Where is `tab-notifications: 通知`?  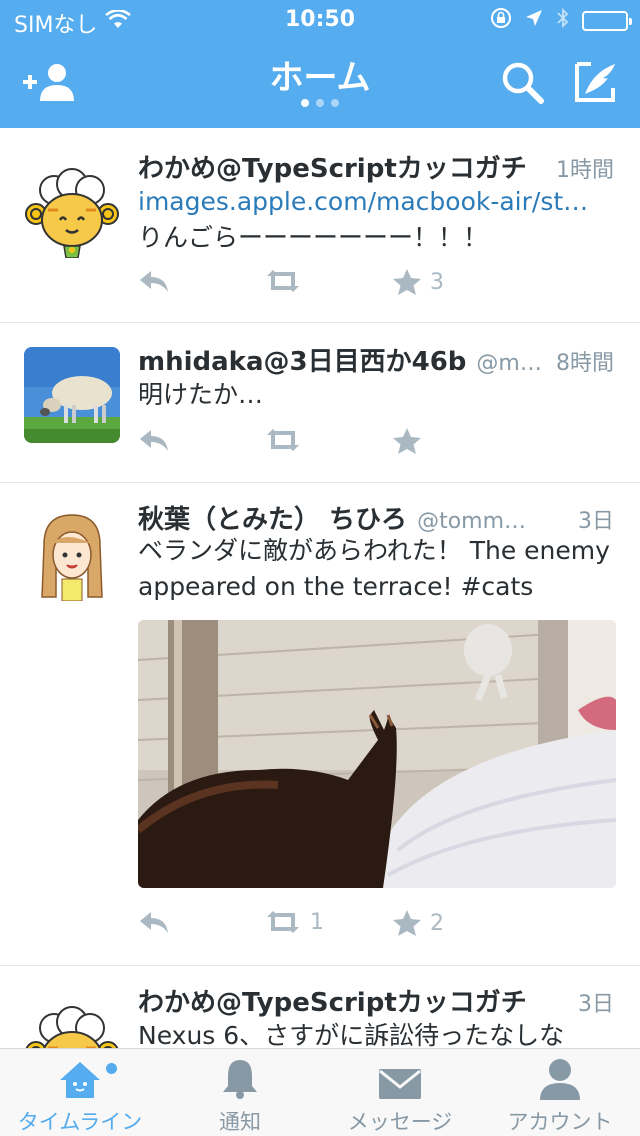
tab-notifications: 通知 is located at coordinates (240, 1092).